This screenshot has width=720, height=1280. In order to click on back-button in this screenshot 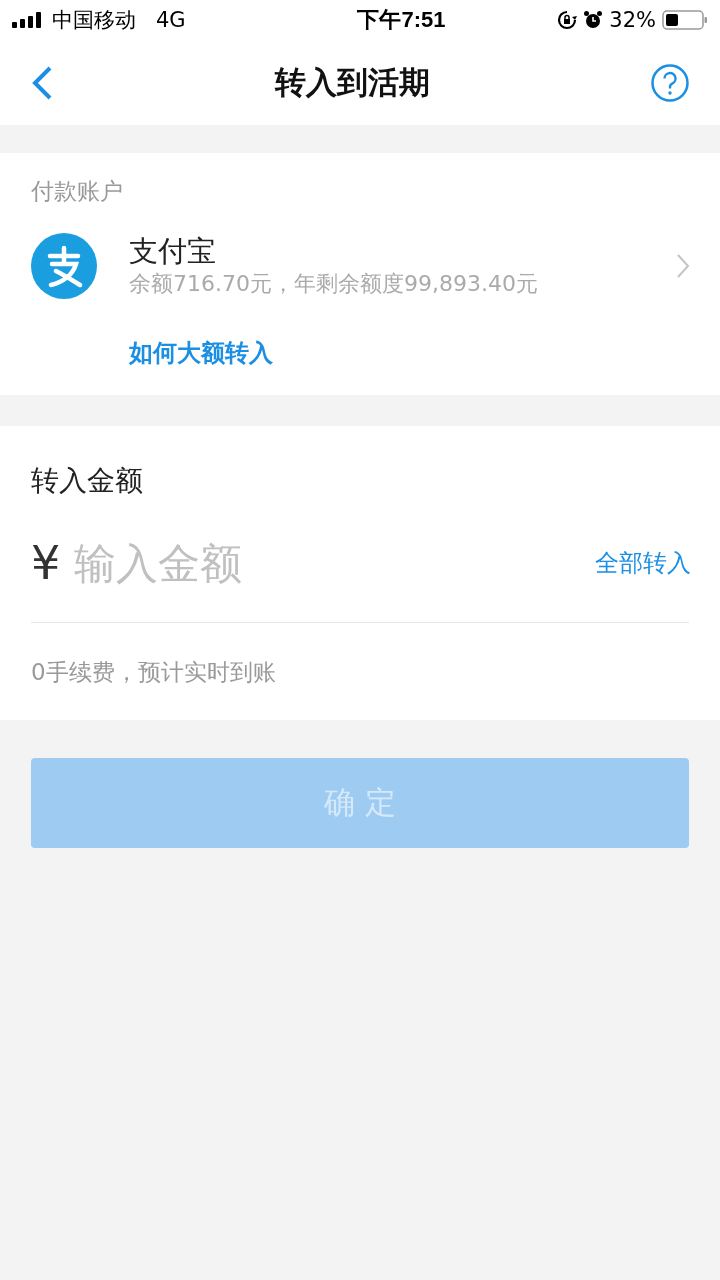, I will do `click(42, 82)`.